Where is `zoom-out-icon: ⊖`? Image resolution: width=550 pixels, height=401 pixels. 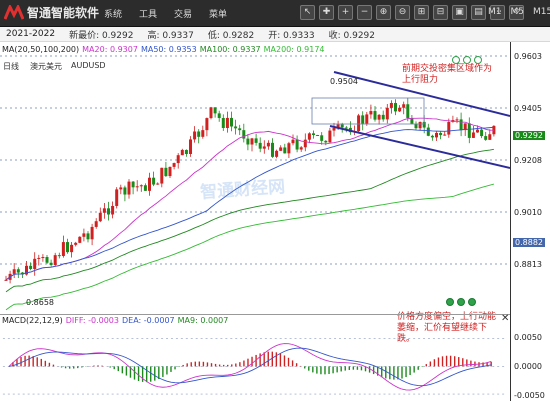 zoom-out-icon: ⊖ is located at coordinates (402, 12).